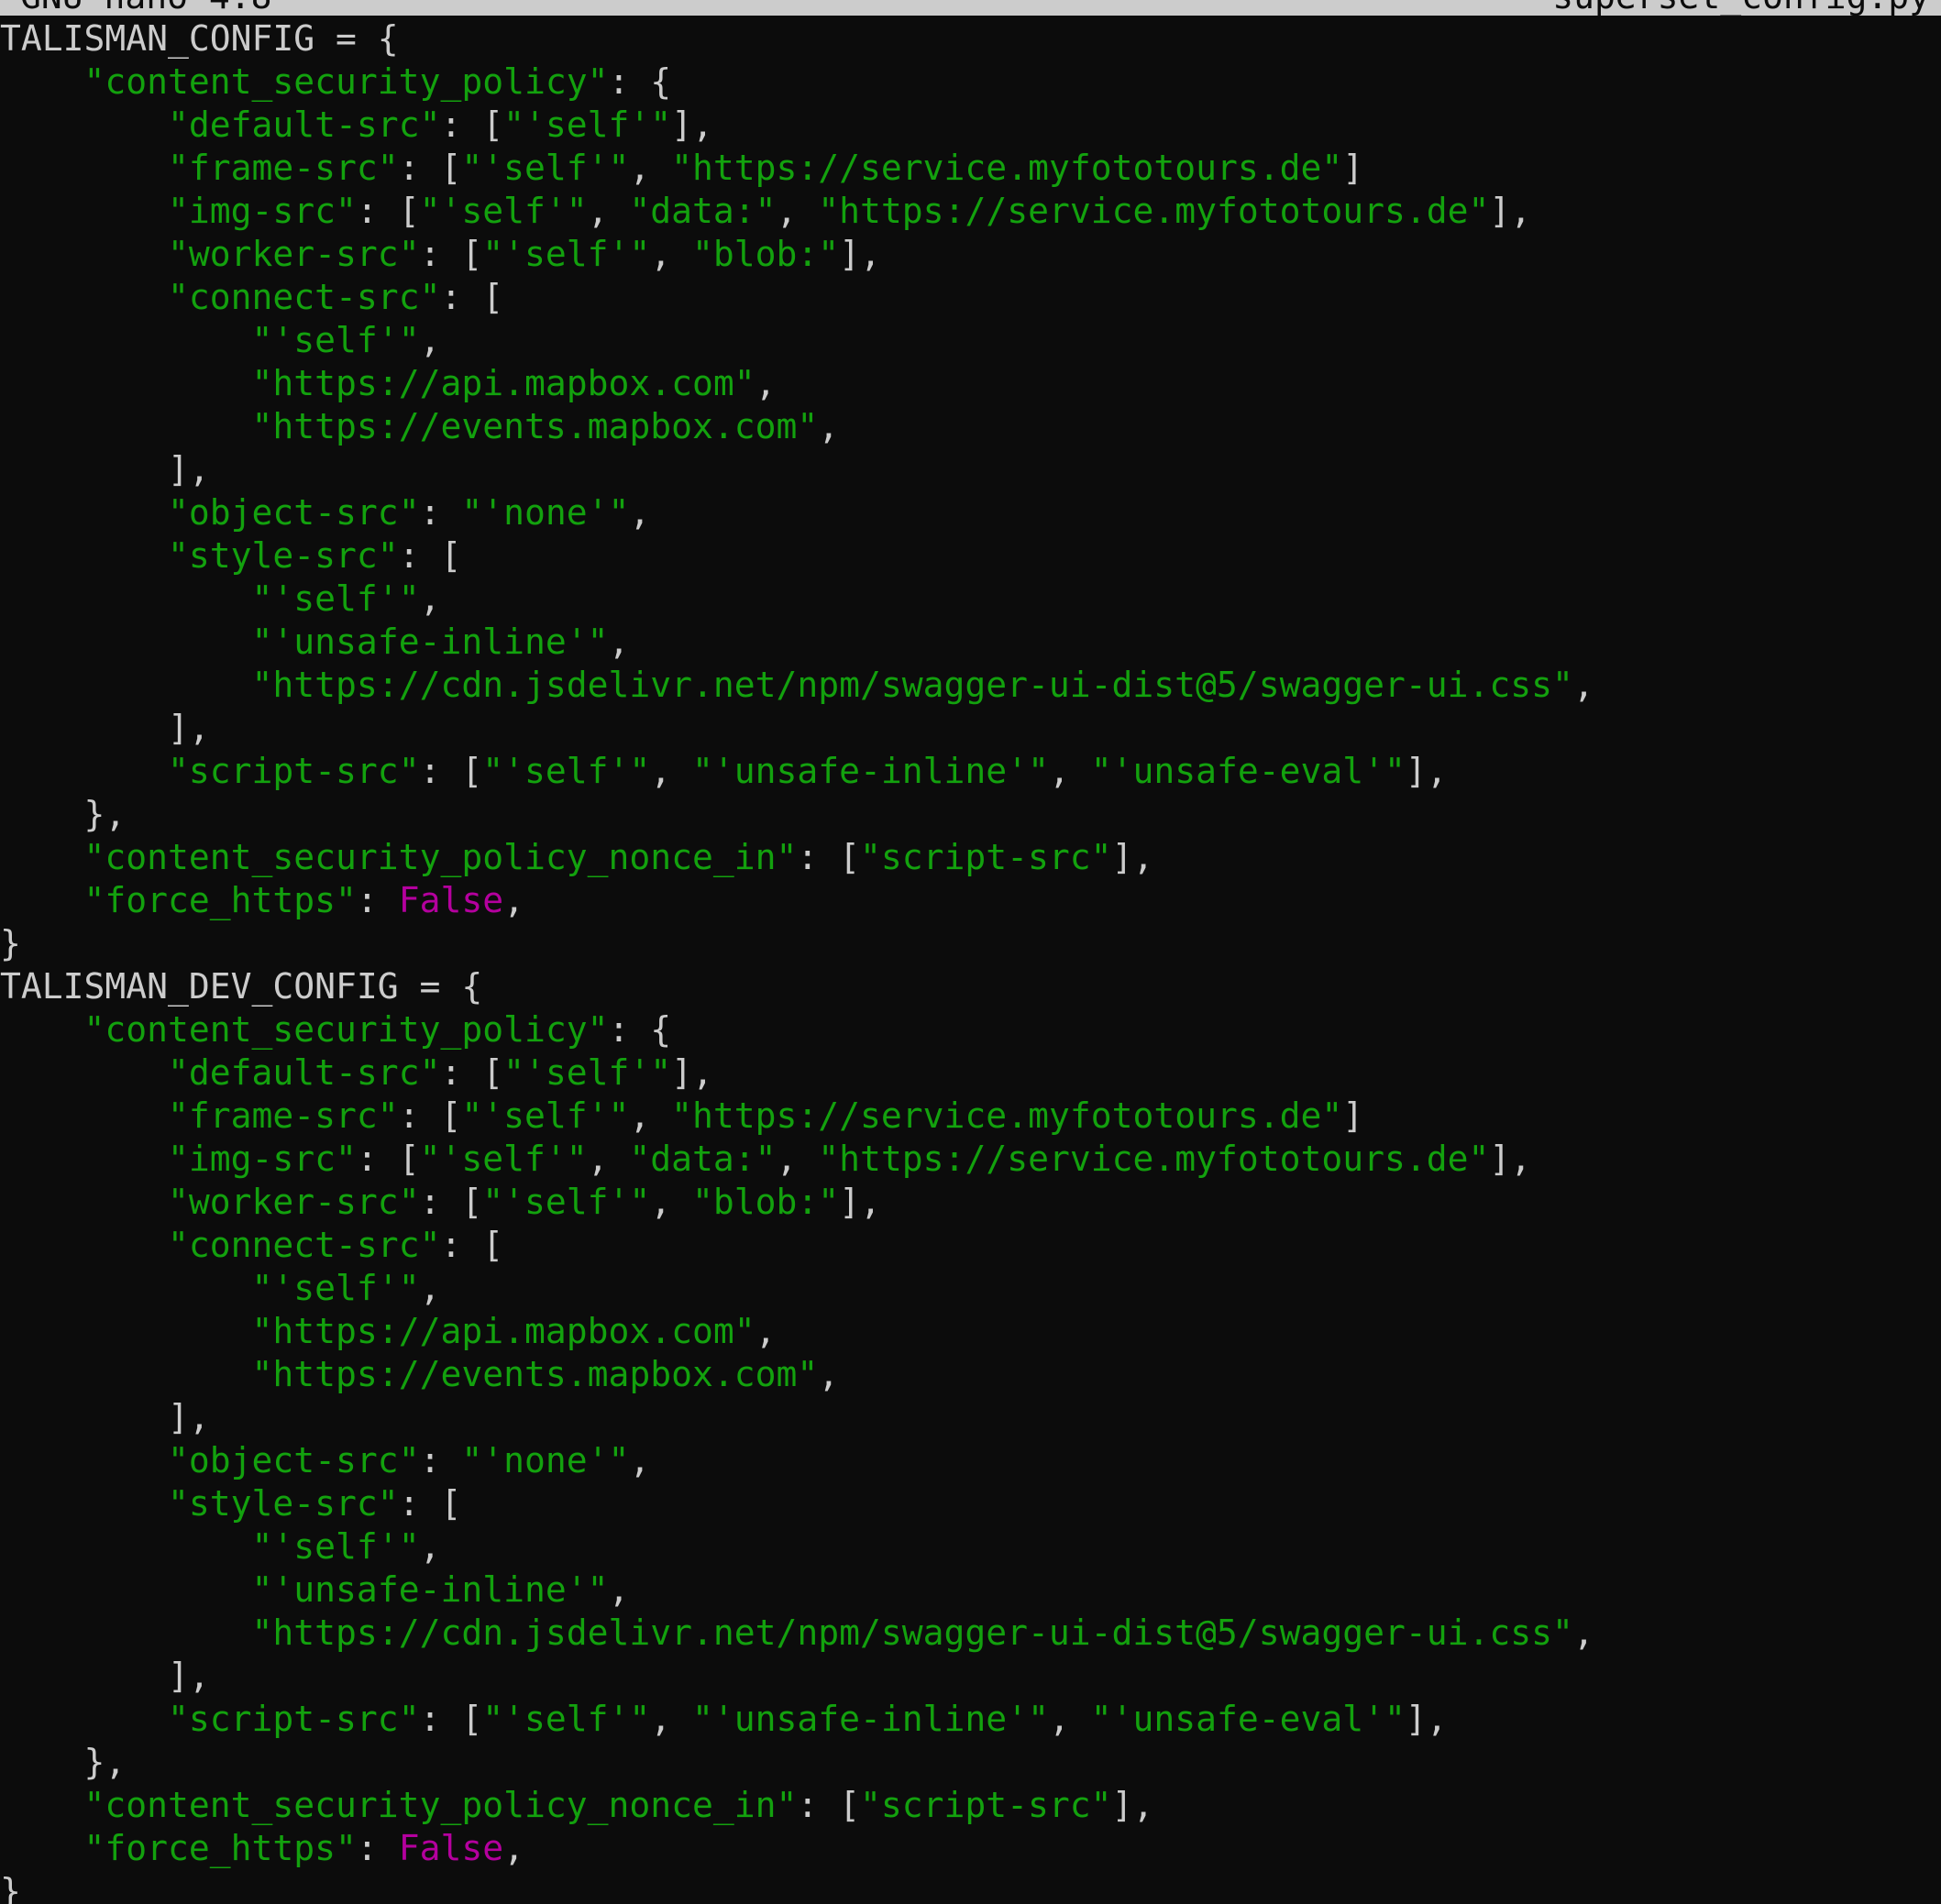 The width and height of the screenshot is (1941, 1904). What do you see at coordinates (284, 555) in the screenshot?
I see `string-token: "style-src"` at bounding box center [284, 555].